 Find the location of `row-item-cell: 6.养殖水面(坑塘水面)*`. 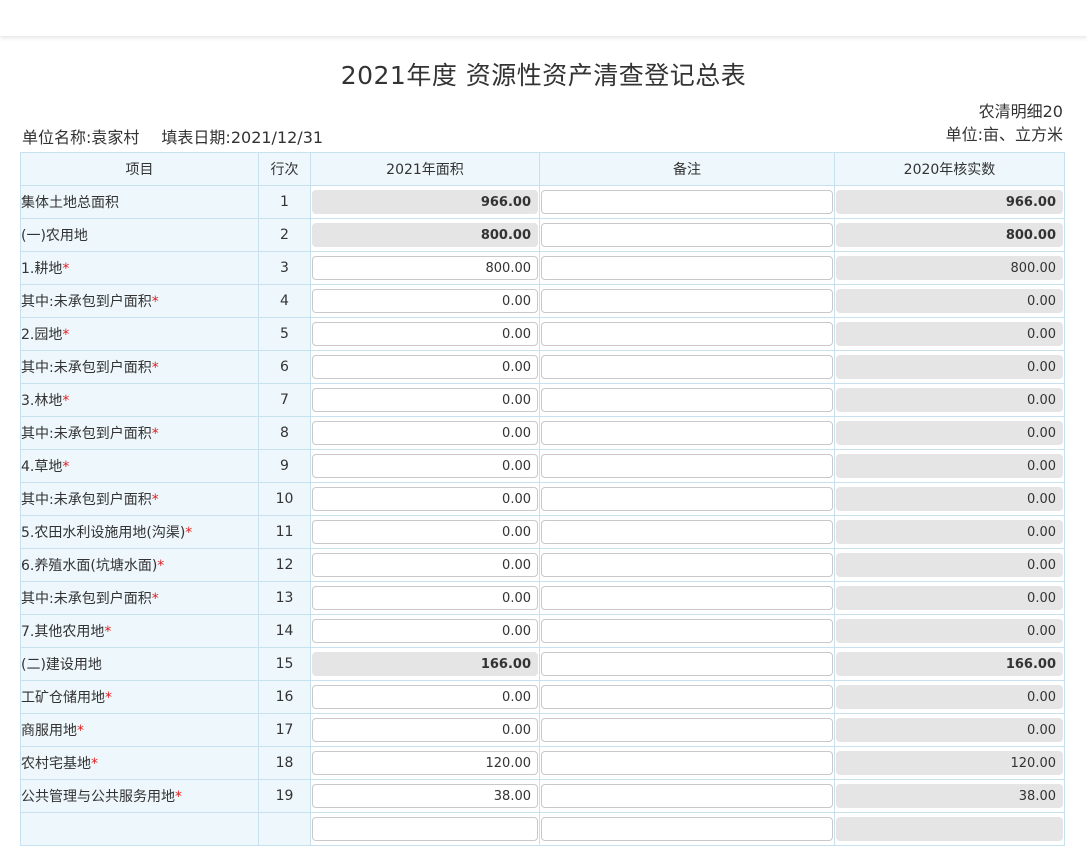

row-item-cell: 6.养殖水面(坑塘水面)* is located at coordinates (139, 565).